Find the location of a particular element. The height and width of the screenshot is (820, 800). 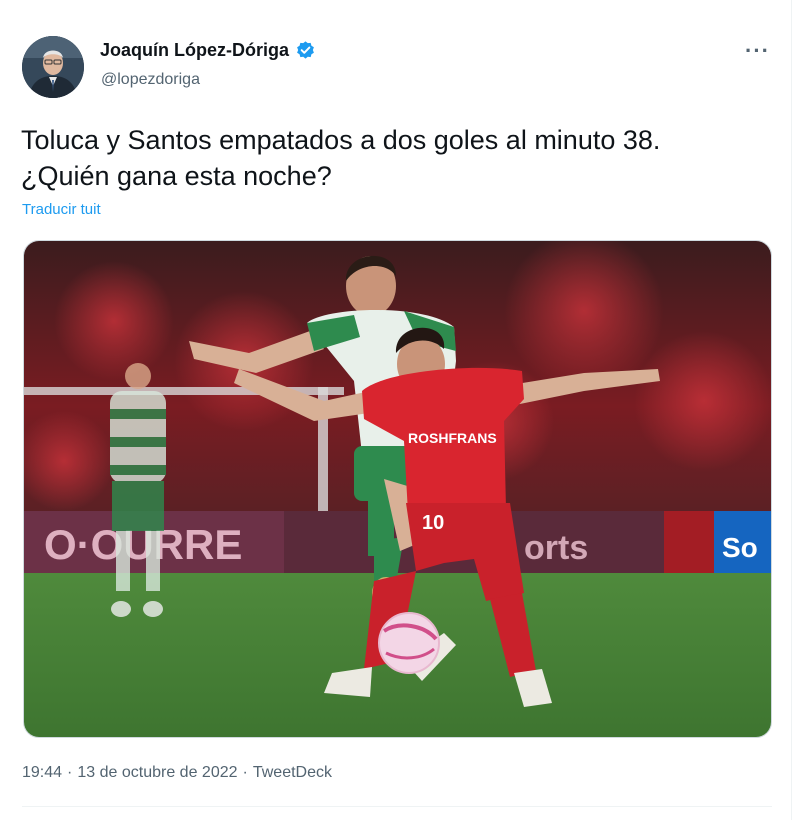

verified-badge-icon is located at coordinates (305, 50).